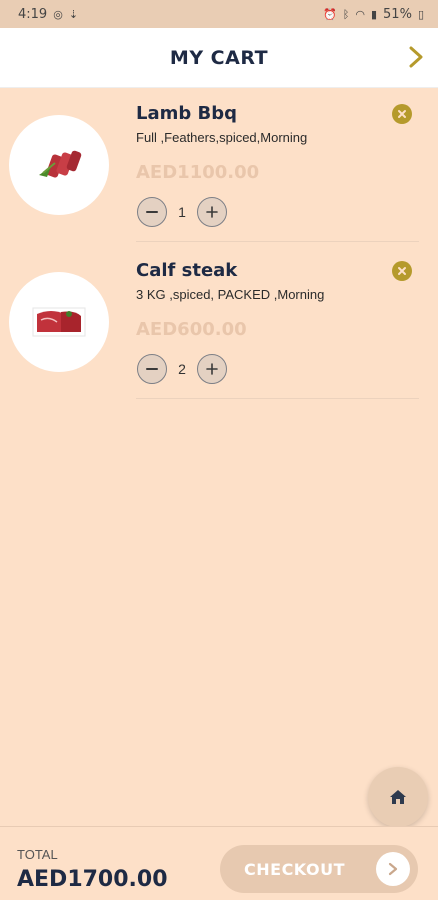  I want to click on item-options: 3 KG ,spiced, PACKED ,Morning, so click(230, 294).